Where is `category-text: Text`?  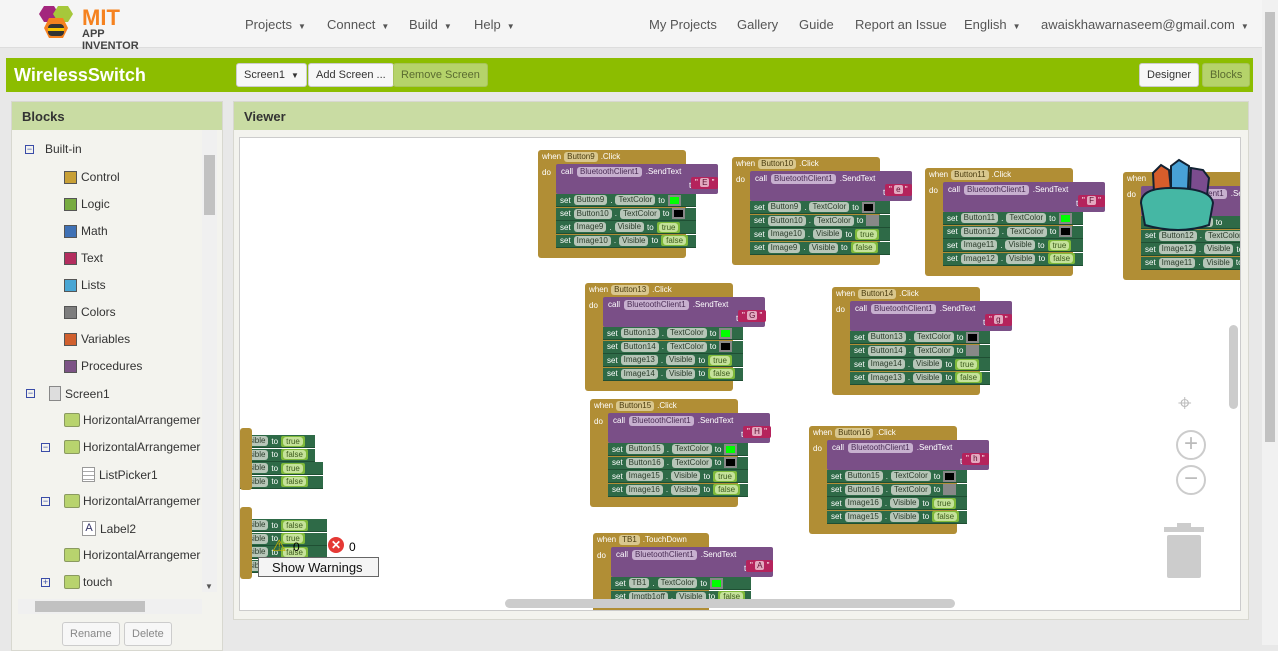
category-text: Text is located at coordinates (83, 258).